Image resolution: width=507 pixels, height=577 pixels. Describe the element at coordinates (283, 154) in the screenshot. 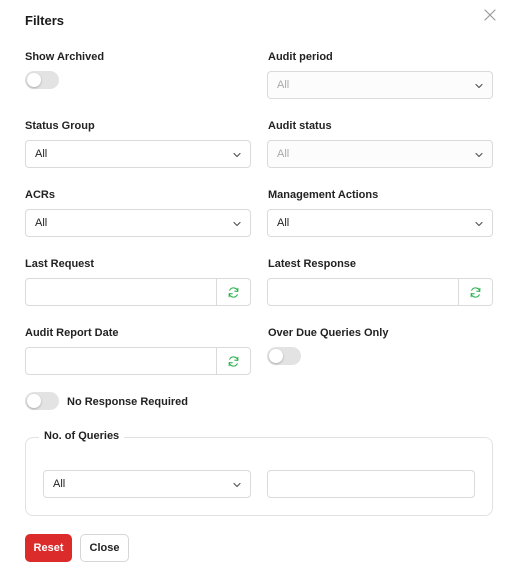

I see `audit-status-value: All` at that location.